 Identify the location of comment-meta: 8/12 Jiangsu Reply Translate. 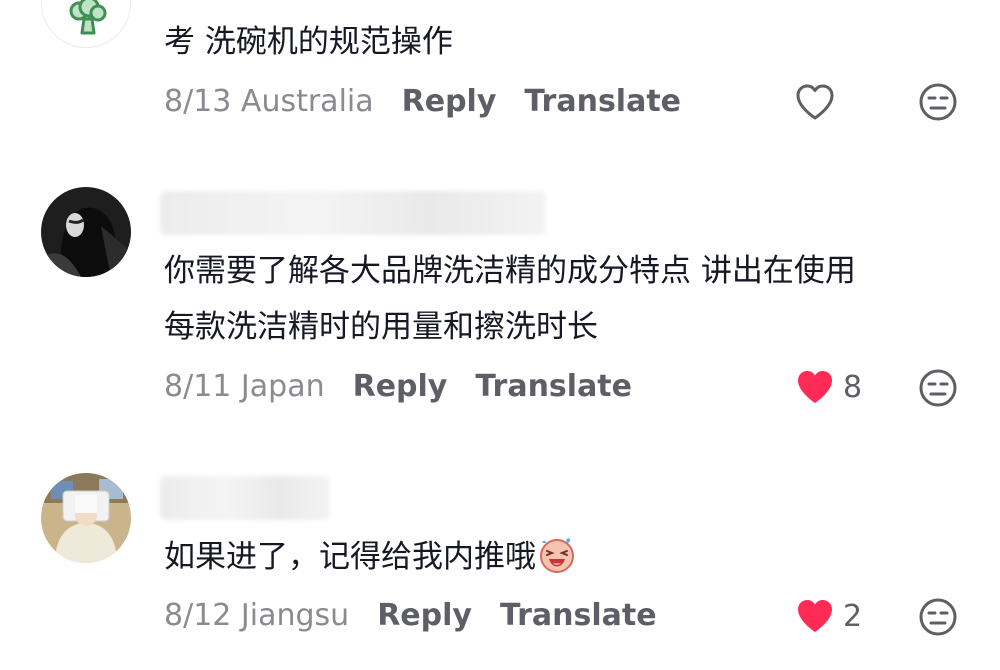
(410, 615).